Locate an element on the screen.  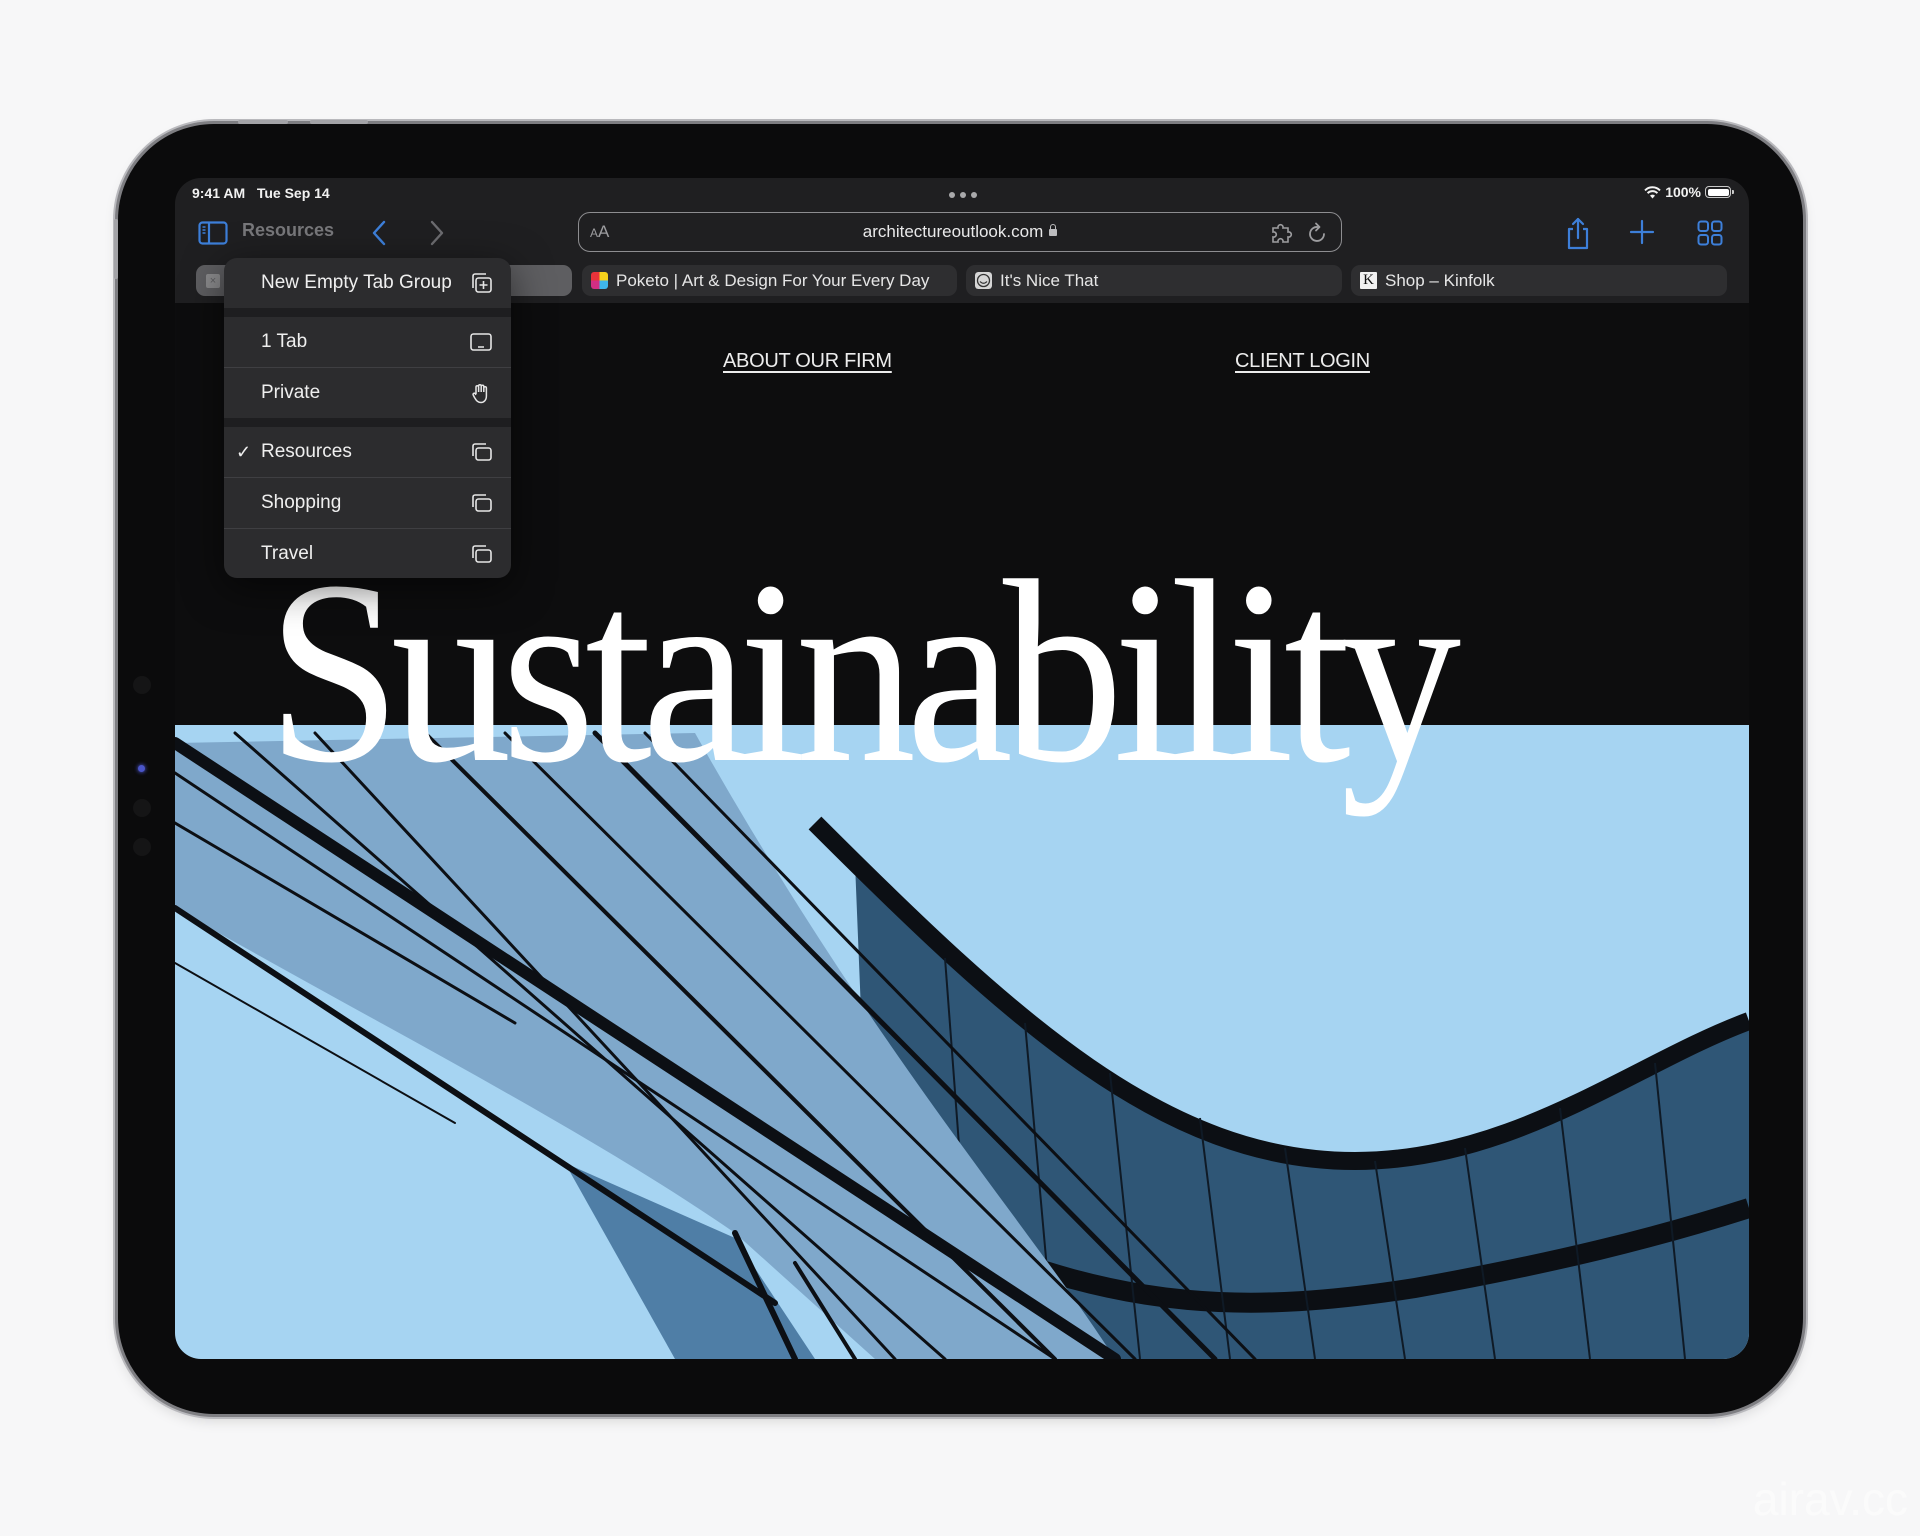
checkmark-icon: ✓ is located at coordinates (244, 451).